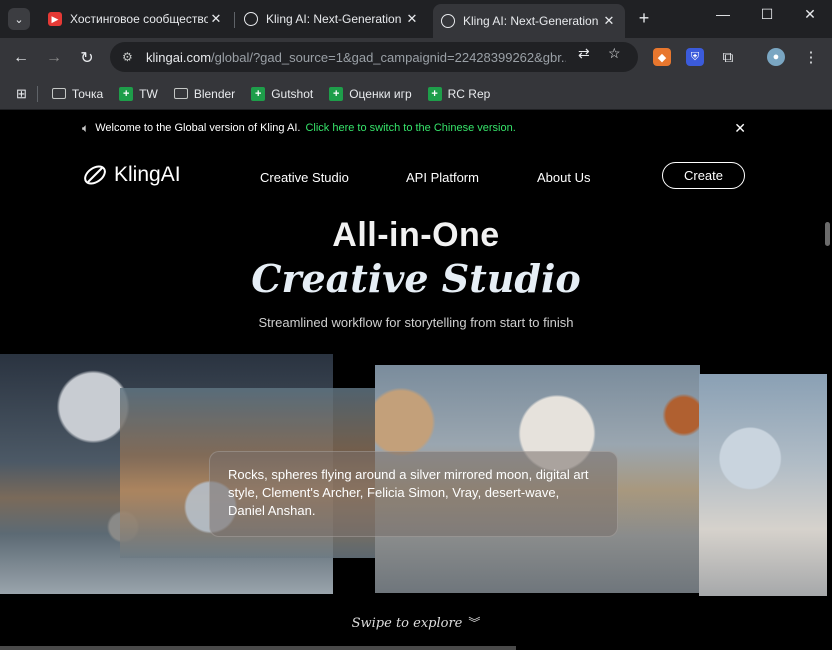 The image size is (832, 650). Describe the element at coordinates (416, 278) in the screenshot. I see `hero-title-line2: Creative Studio` at that location.